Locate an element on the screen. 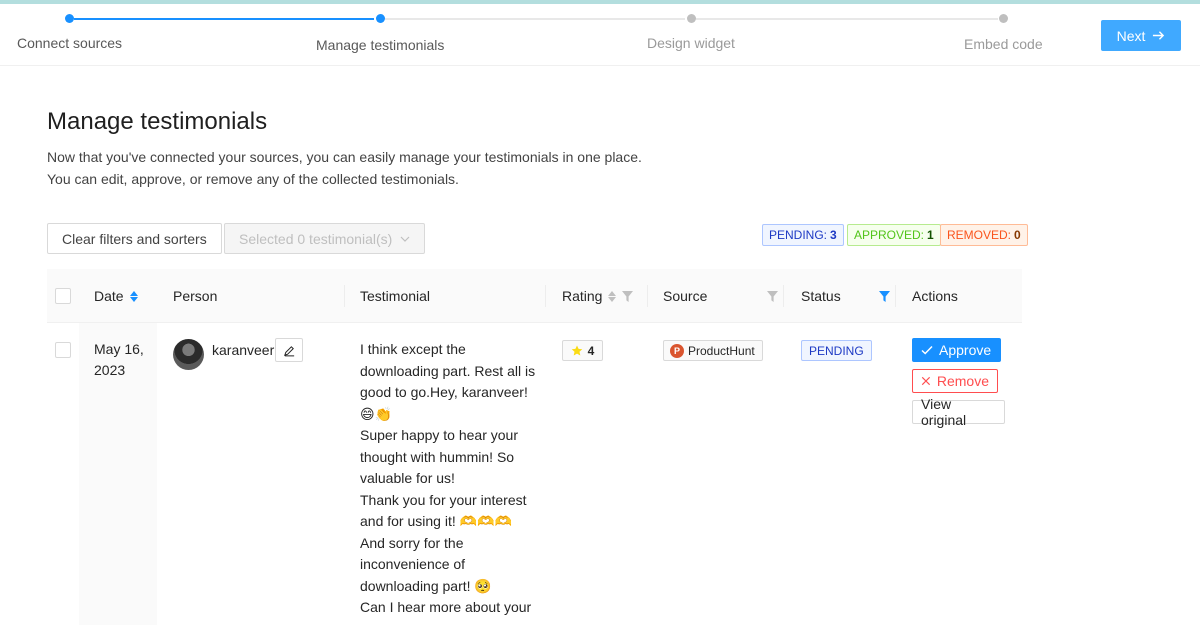 This screenshot has width=1200, height=625. view-original-button: View original is located at coordinates (958, 412).